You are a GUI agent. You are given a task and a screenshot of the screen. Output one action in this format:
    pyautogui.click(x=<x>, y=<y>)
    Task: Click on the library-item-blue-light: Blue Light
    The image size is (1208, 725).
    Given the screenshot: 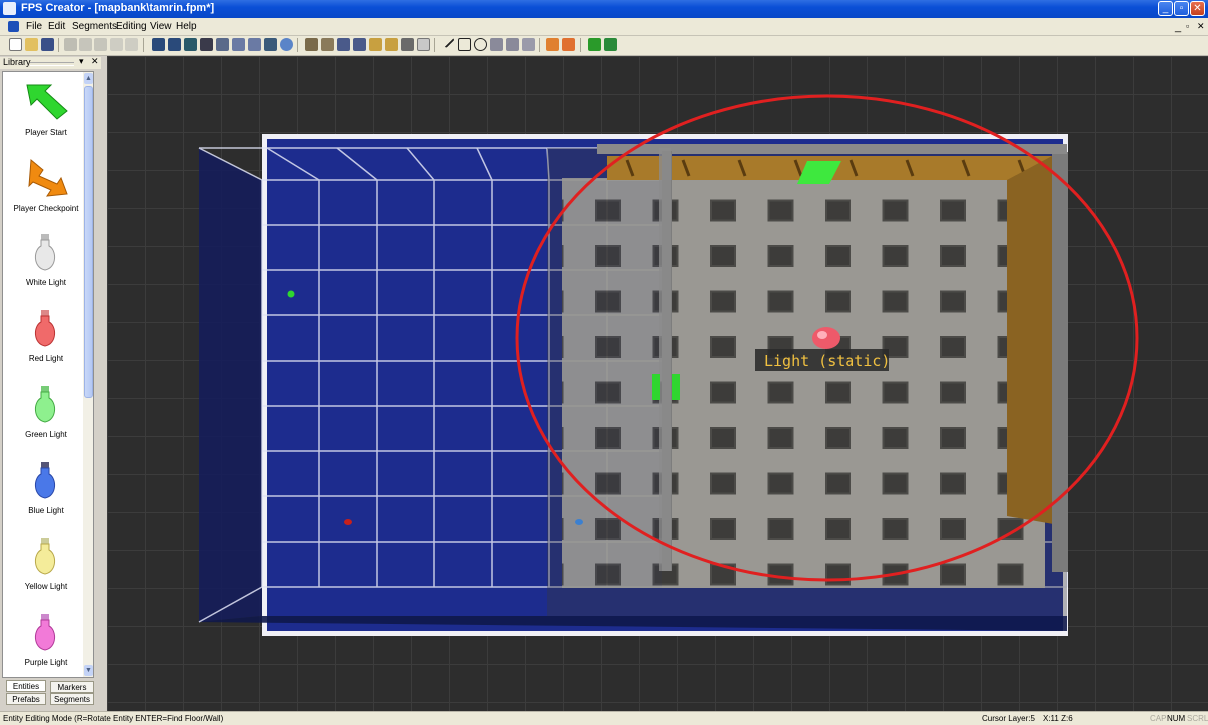 What is the action you would take?
    pyautogui.click(x=43, y=494)
    